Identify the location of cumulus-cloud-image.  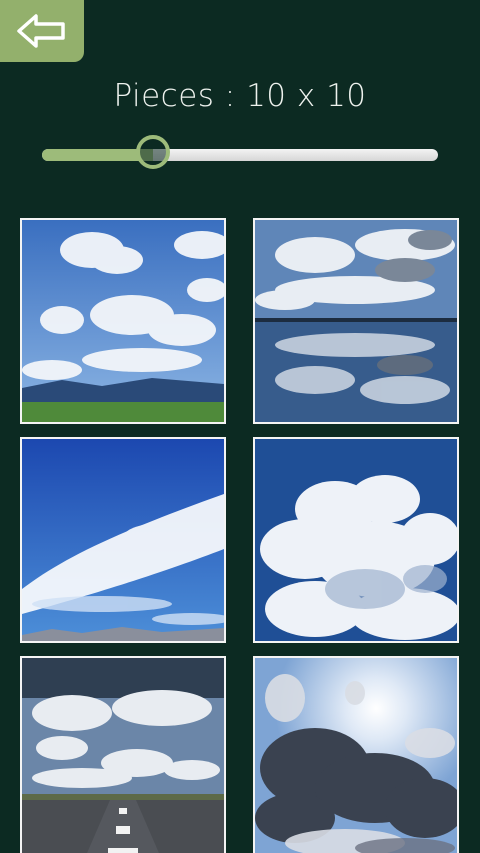
(356, 540).